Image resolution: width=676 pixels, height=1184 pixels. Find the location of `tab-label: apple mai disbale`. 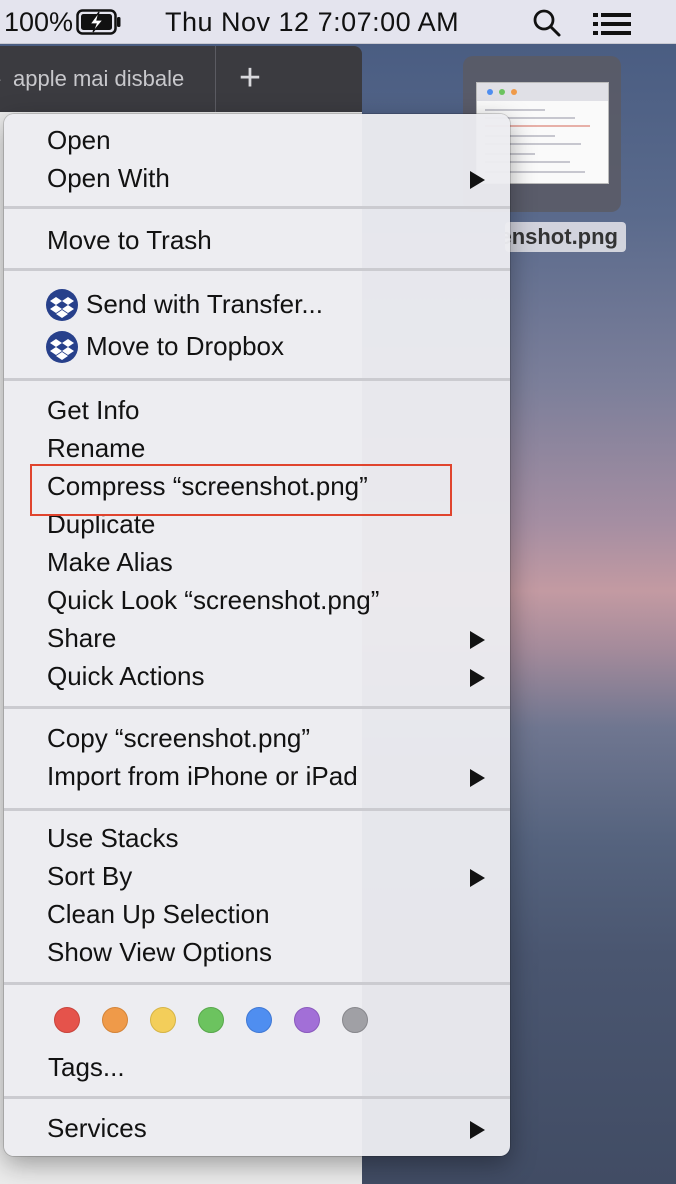

tab-label: apple mai disbale is located at coordinates (99, 78).